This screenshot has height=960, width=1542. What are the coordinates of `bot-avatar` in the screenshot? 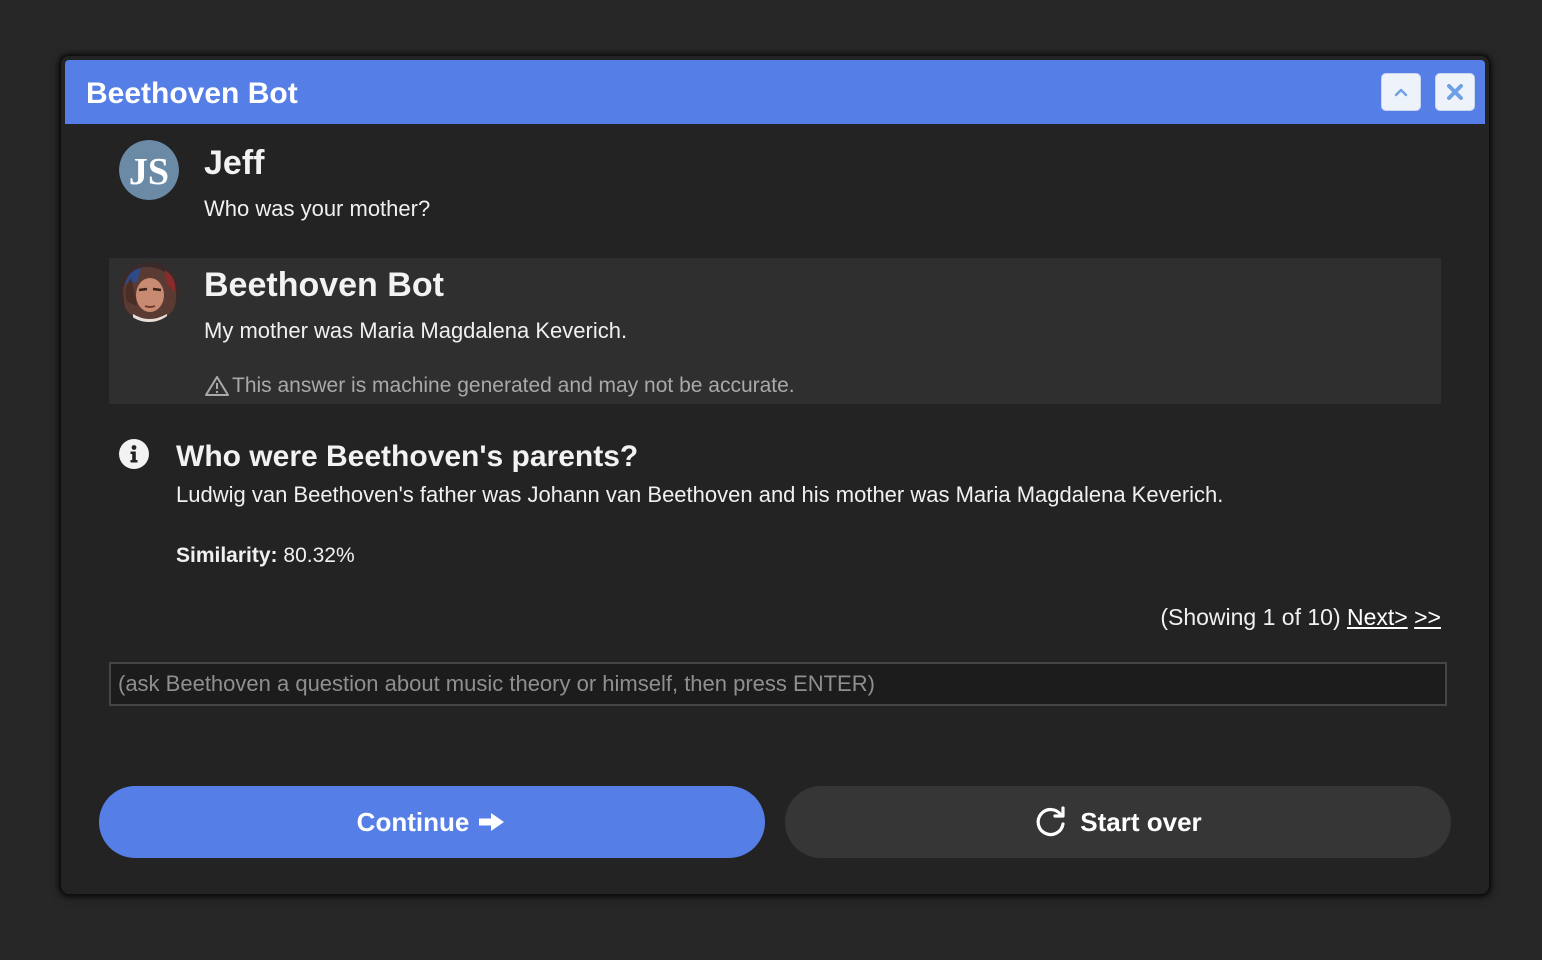 It's located at (149, 292).